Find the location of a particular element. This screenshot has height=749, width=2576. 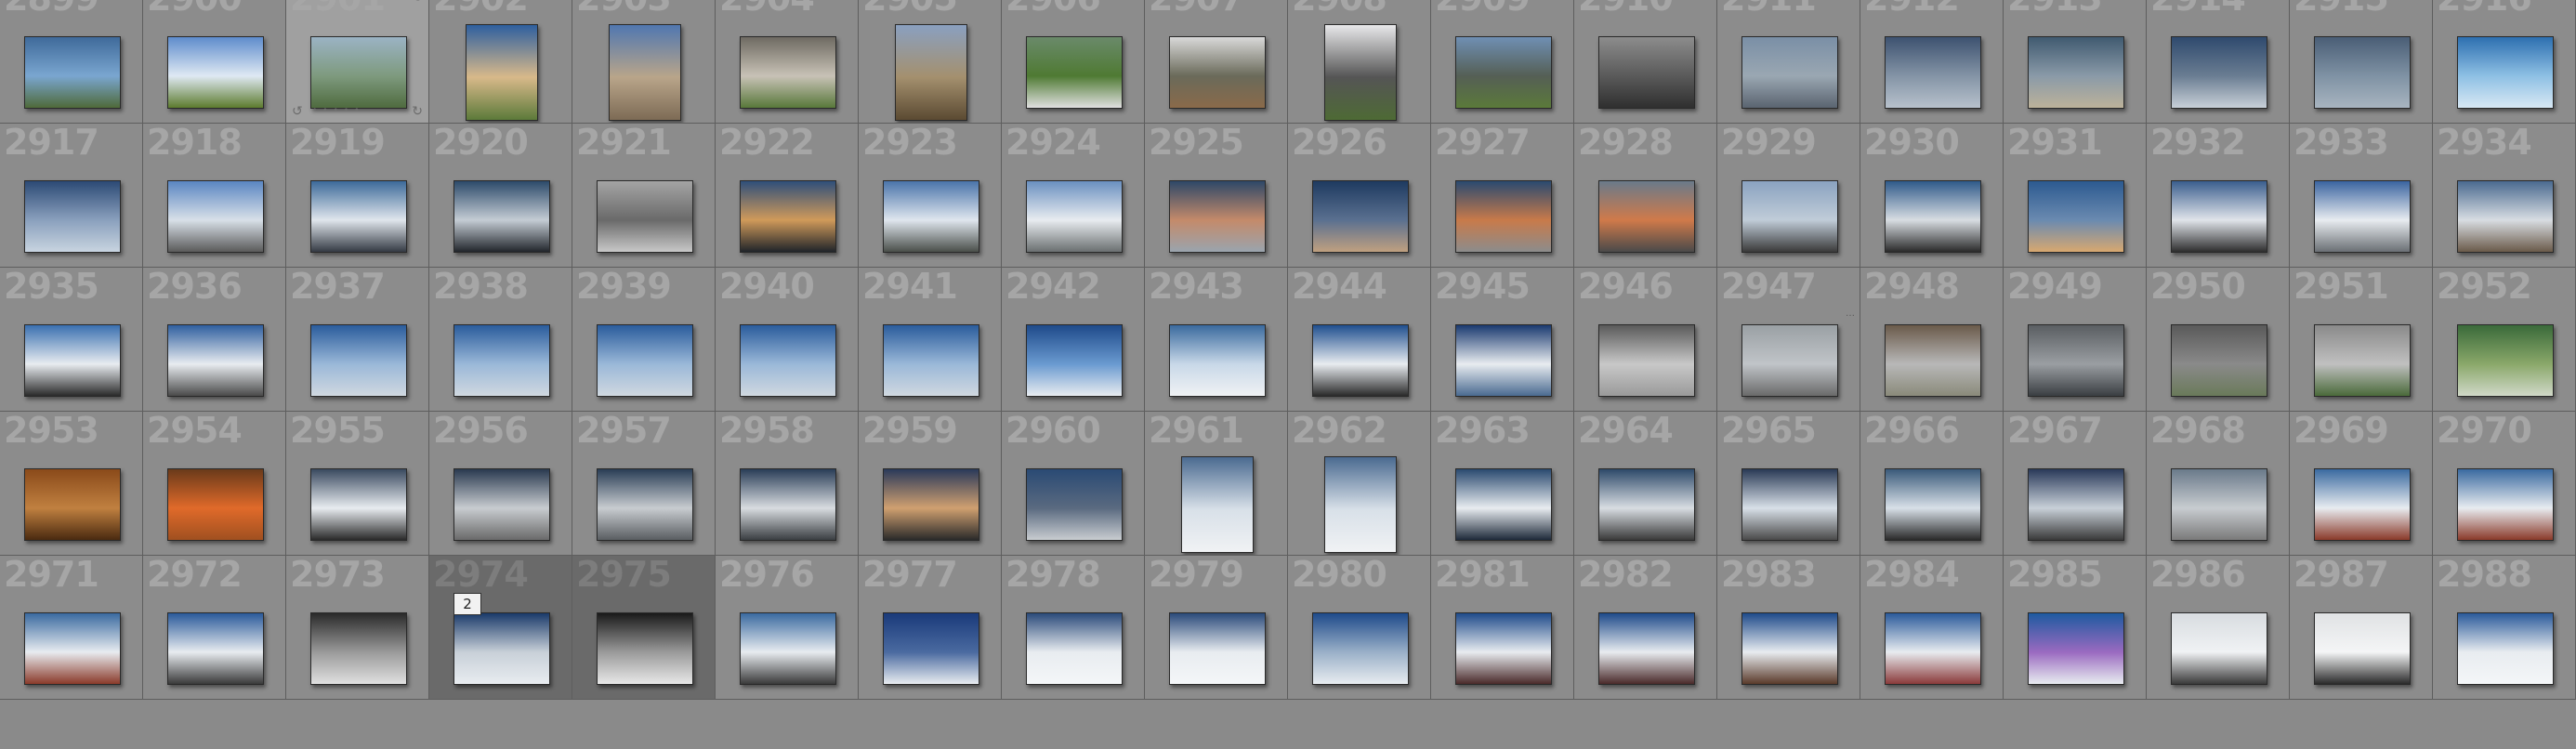

photo-cell: 2933 is located at coordinates (2361, 196).